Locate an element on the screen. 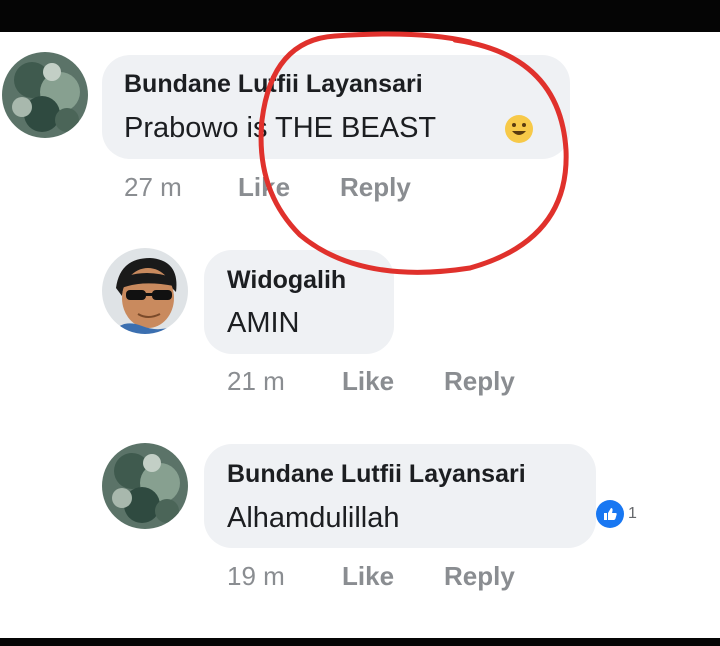 This screenshot has width=720, height=646. comment-text: Prabowo is THE BEAST is located at coordinates (280, 128).